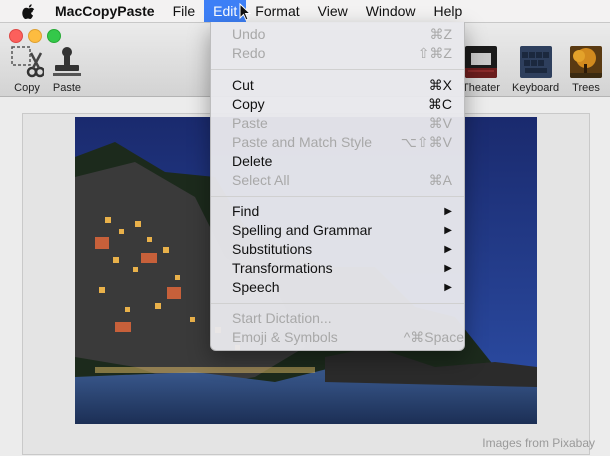 This screenshot has width=610, height=456. I want to click on theater-thumbnail-icon, so click(481, 62).